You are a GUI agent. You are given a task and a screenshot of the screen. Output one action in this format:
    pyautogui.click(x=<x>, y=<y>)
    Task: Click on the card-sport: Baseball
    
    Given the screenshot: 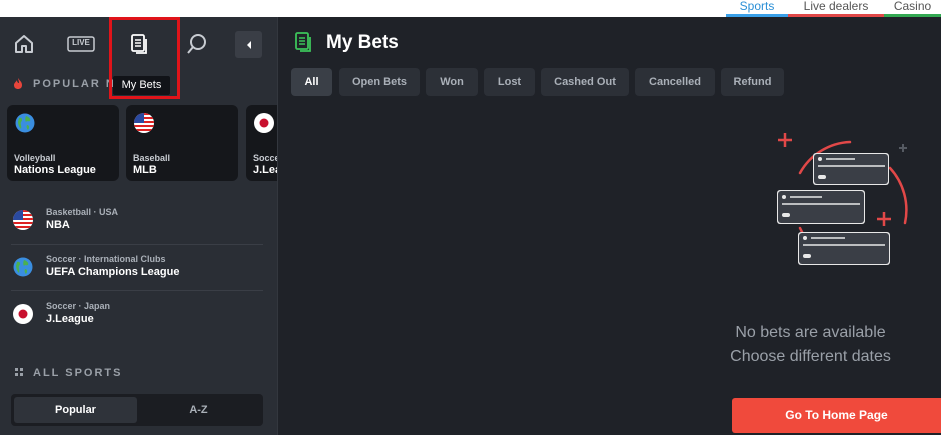 What is the action you would take?
    pyautogui.click(x=152, y=158)
    